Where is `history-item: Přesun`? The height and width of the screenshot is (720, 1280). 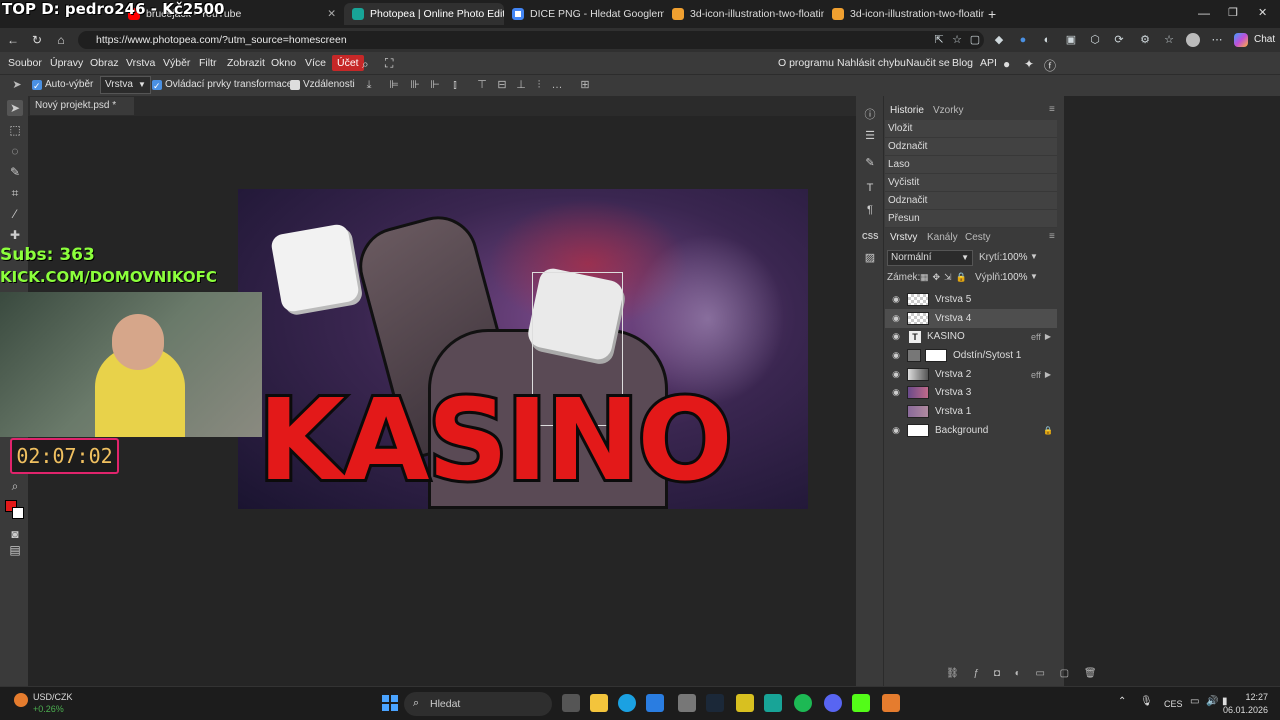 history-item: Přesun is located at coordinates (971, 219).